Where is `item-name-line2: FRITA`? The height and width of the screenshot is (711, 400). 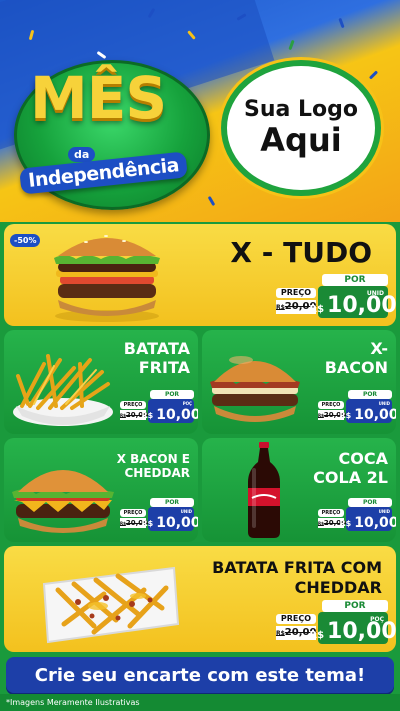 item-name-line2: FRITA is located at coordinates (164, 367).